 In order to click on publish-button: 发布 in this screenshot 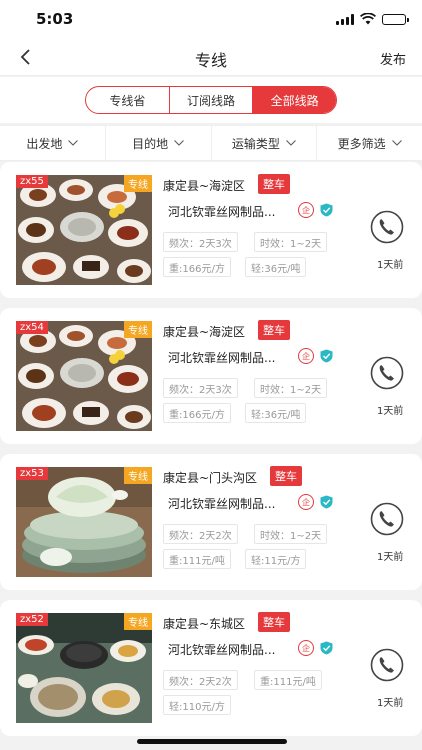, I will do `click(393, 58)`.